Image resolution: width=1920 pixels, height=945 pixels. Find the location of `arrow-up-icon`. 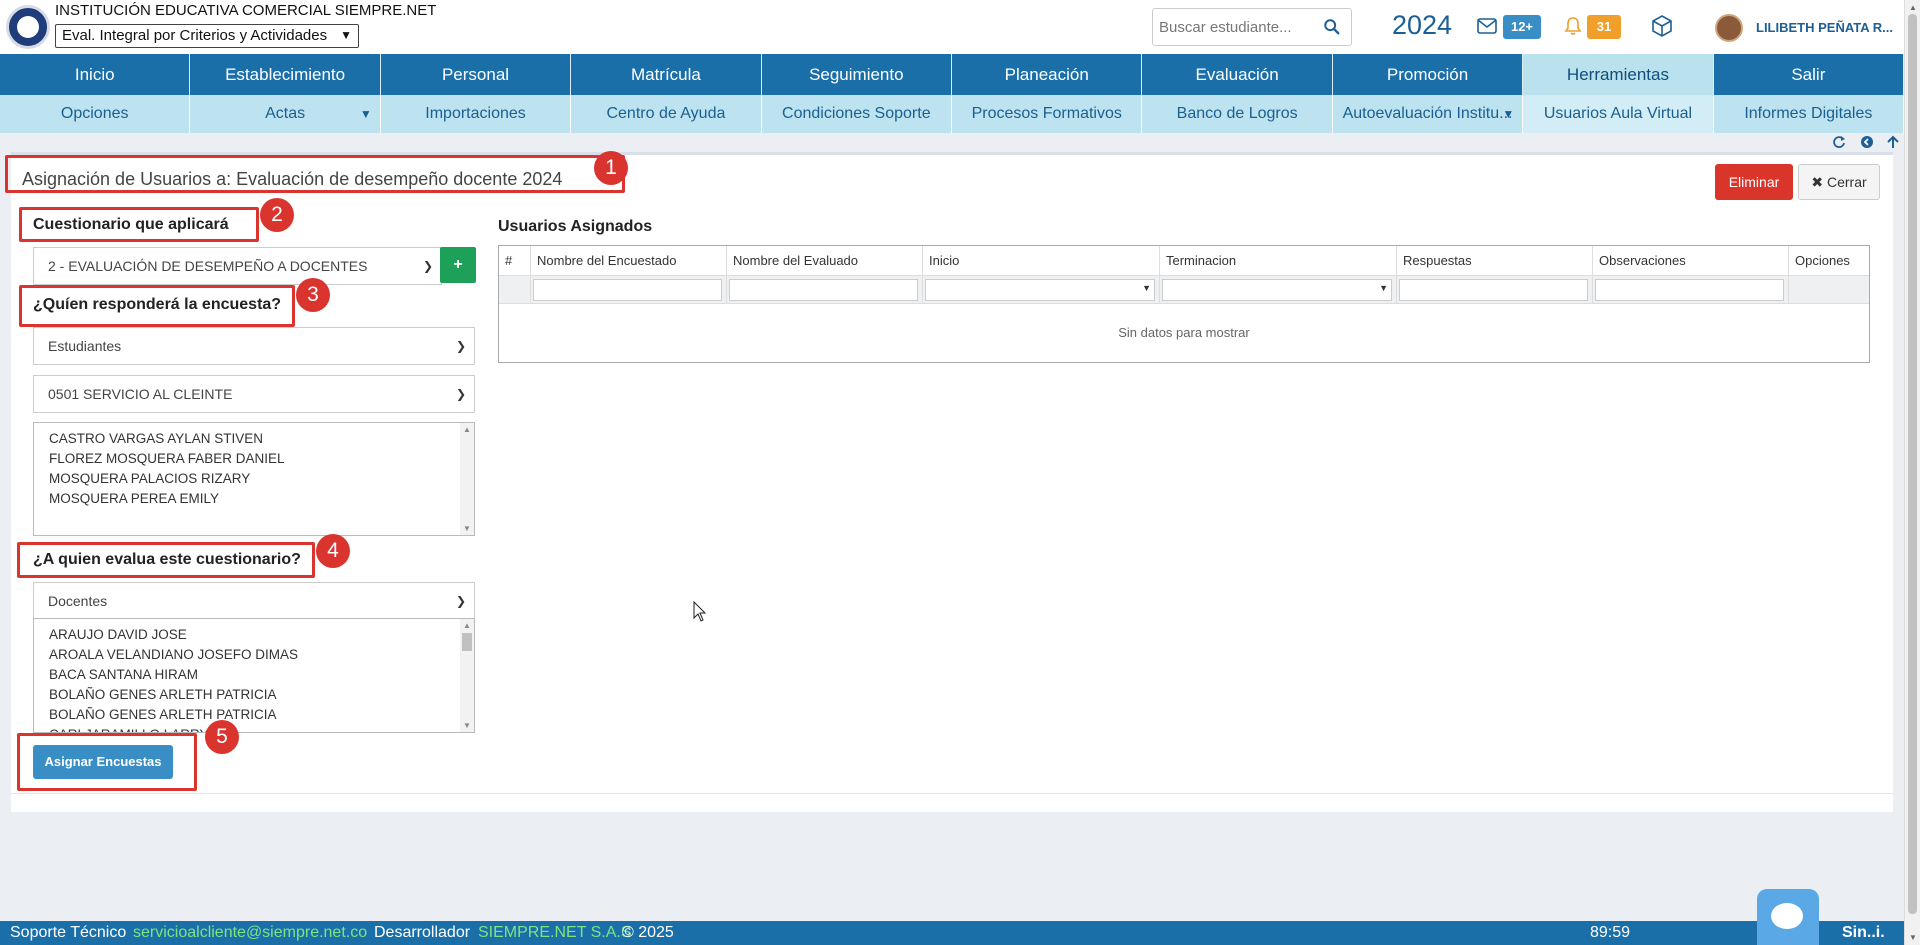

arrow-up-icon is located at coordinates (1893, 142).